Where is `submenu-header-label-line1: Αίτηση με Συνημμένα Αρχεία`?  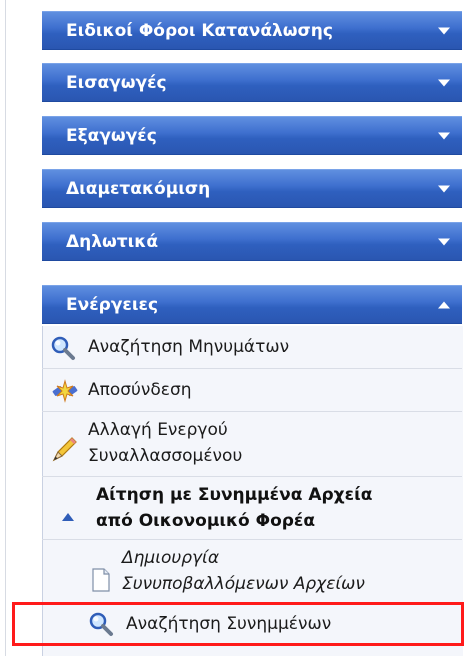
submenu-header-label-line1: Αίτηση με Συνημμένα Αρχεία is located at coordinates (234, 495).